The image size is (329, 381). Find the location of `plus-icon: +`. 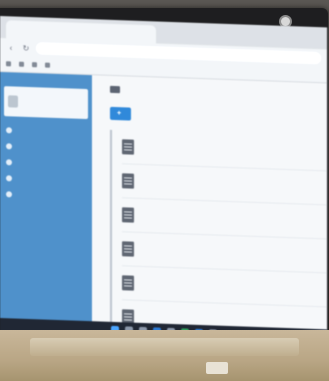

plus-icon: + is located at coordinates (119, 114).